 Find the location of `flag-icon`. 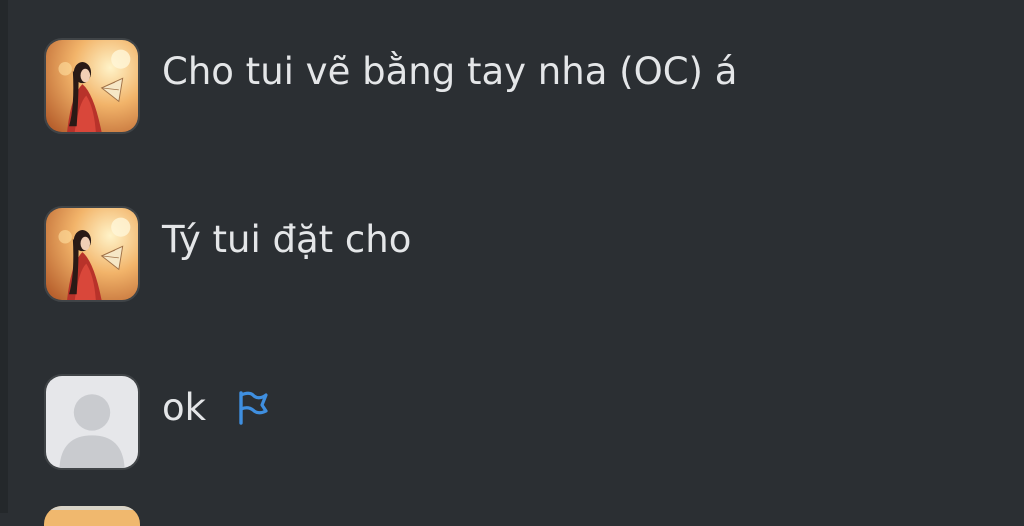

flag-icon is located at coordinates (252, 407).